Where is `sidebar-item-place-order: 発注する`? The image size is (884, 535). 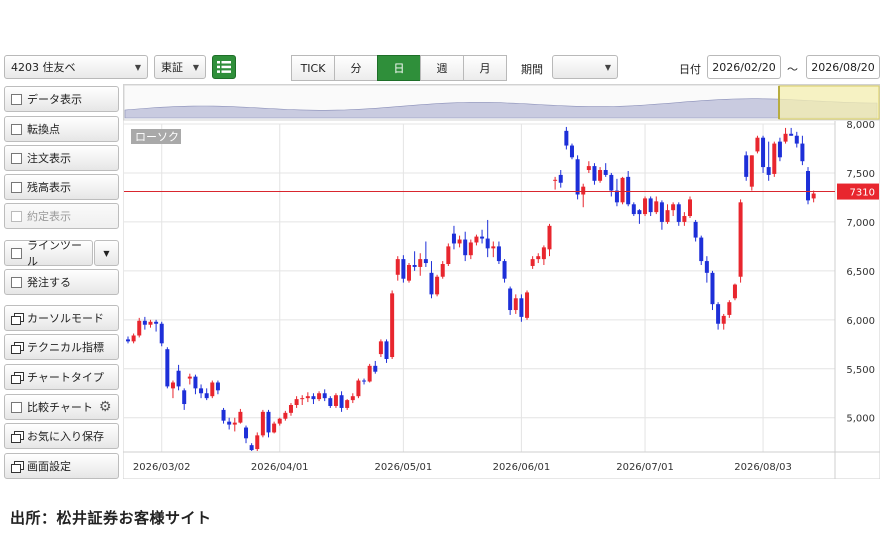
sidebar-item-place-order: 発注する is located at coordinates (61, 282).